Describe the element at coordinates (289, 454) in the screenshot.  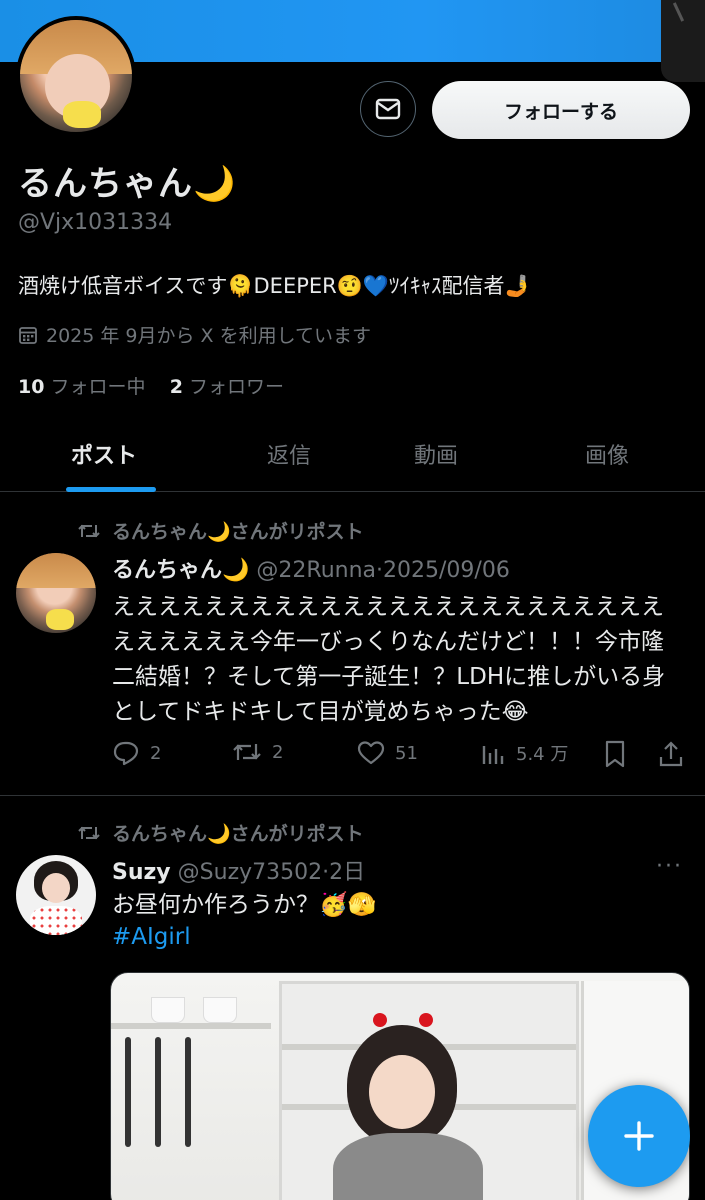
I see `tab-replies: 返信` at that location.